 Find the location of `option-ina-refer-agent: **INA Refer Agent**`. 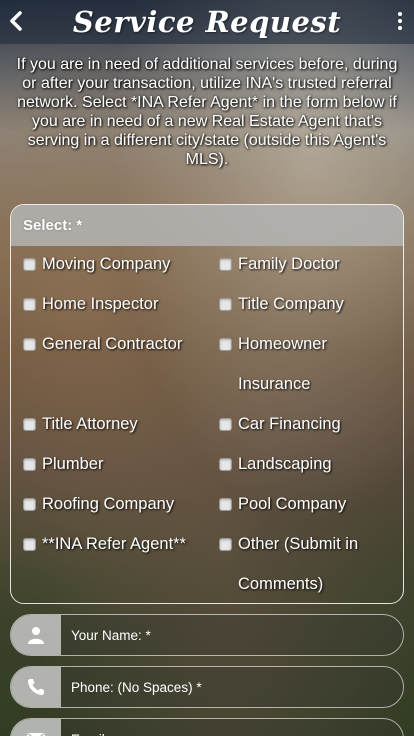

option-ina-refer-agent: **INA Refer Agent** is located at coordinates (121, 544).